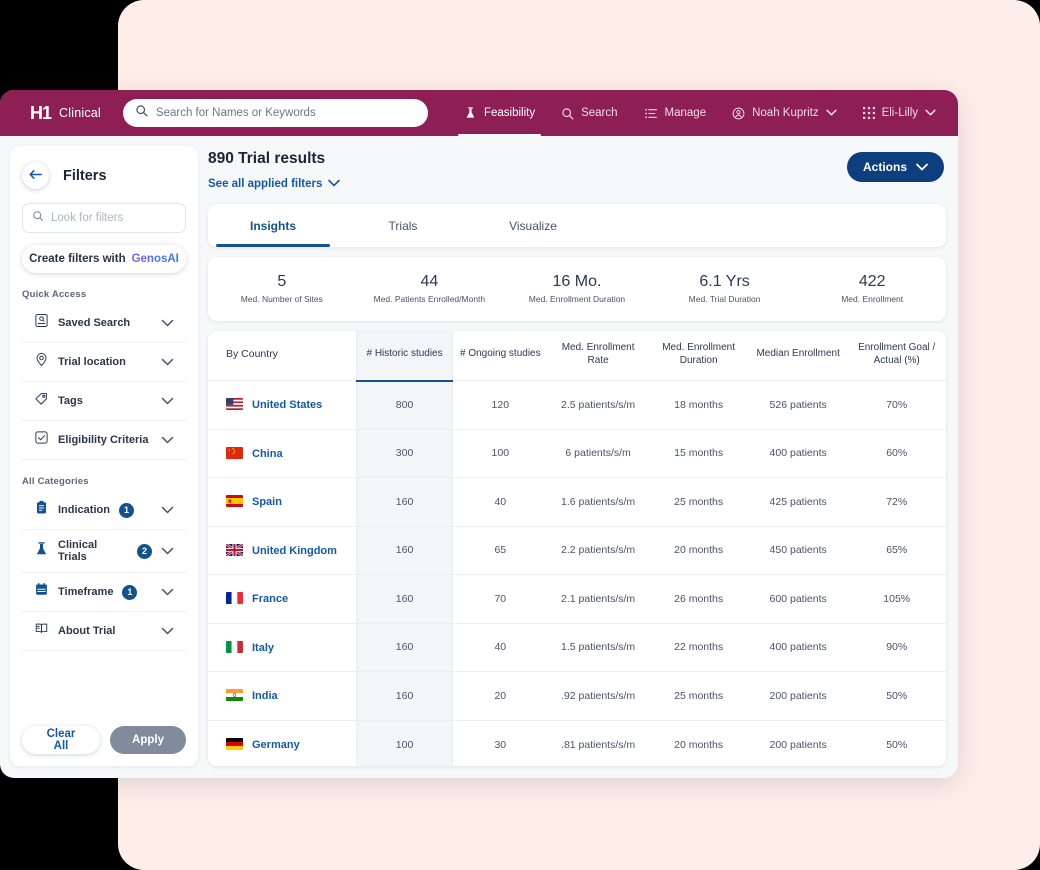 Image resolution: width=1040 pixels, height=870 pixels. What do you see at coordinates (282, 356) in the screenshot?
I see `col-header-by-country: By Country` at bounding box center [282, 356].